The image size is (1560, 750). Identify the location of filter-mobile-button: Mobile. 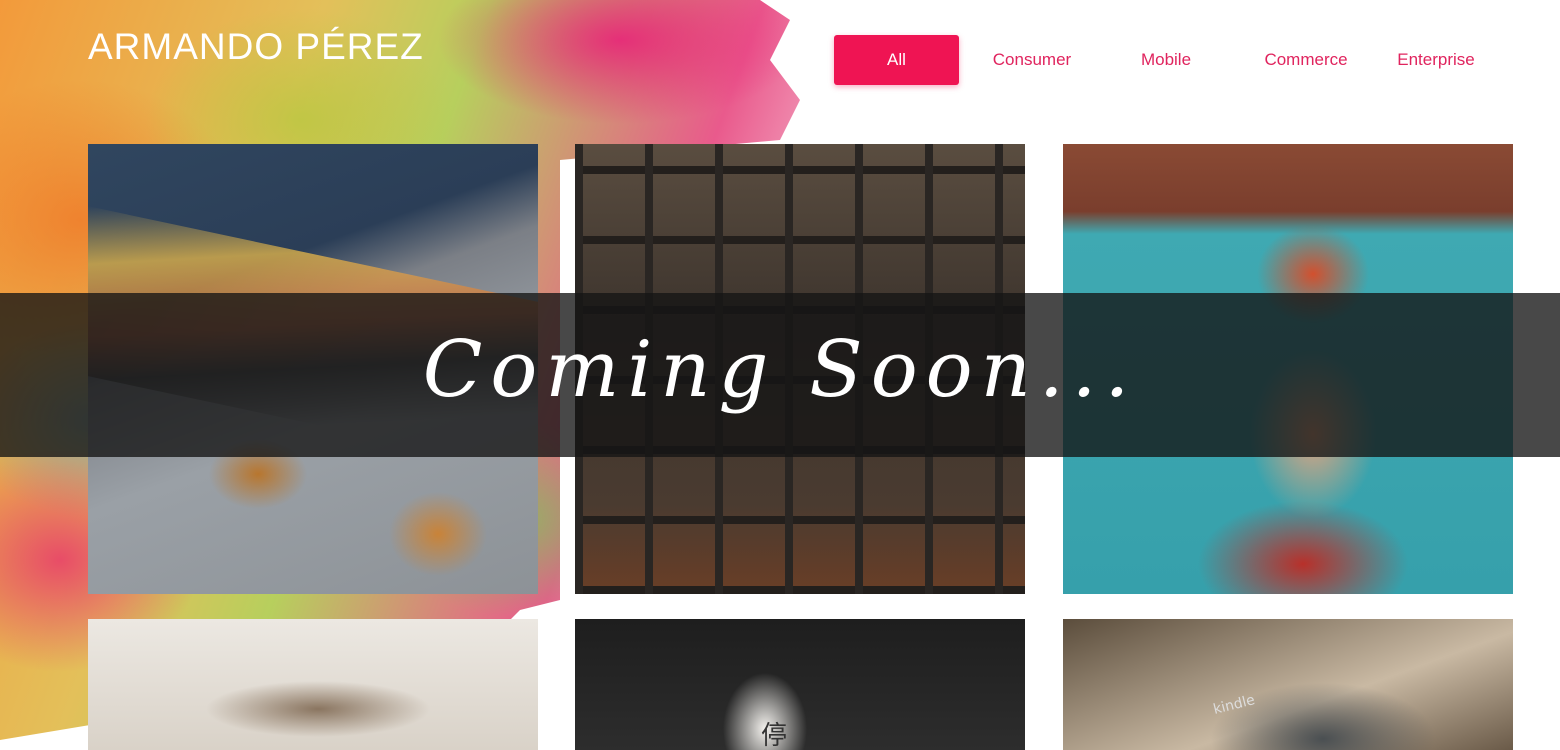
(1166, 60).